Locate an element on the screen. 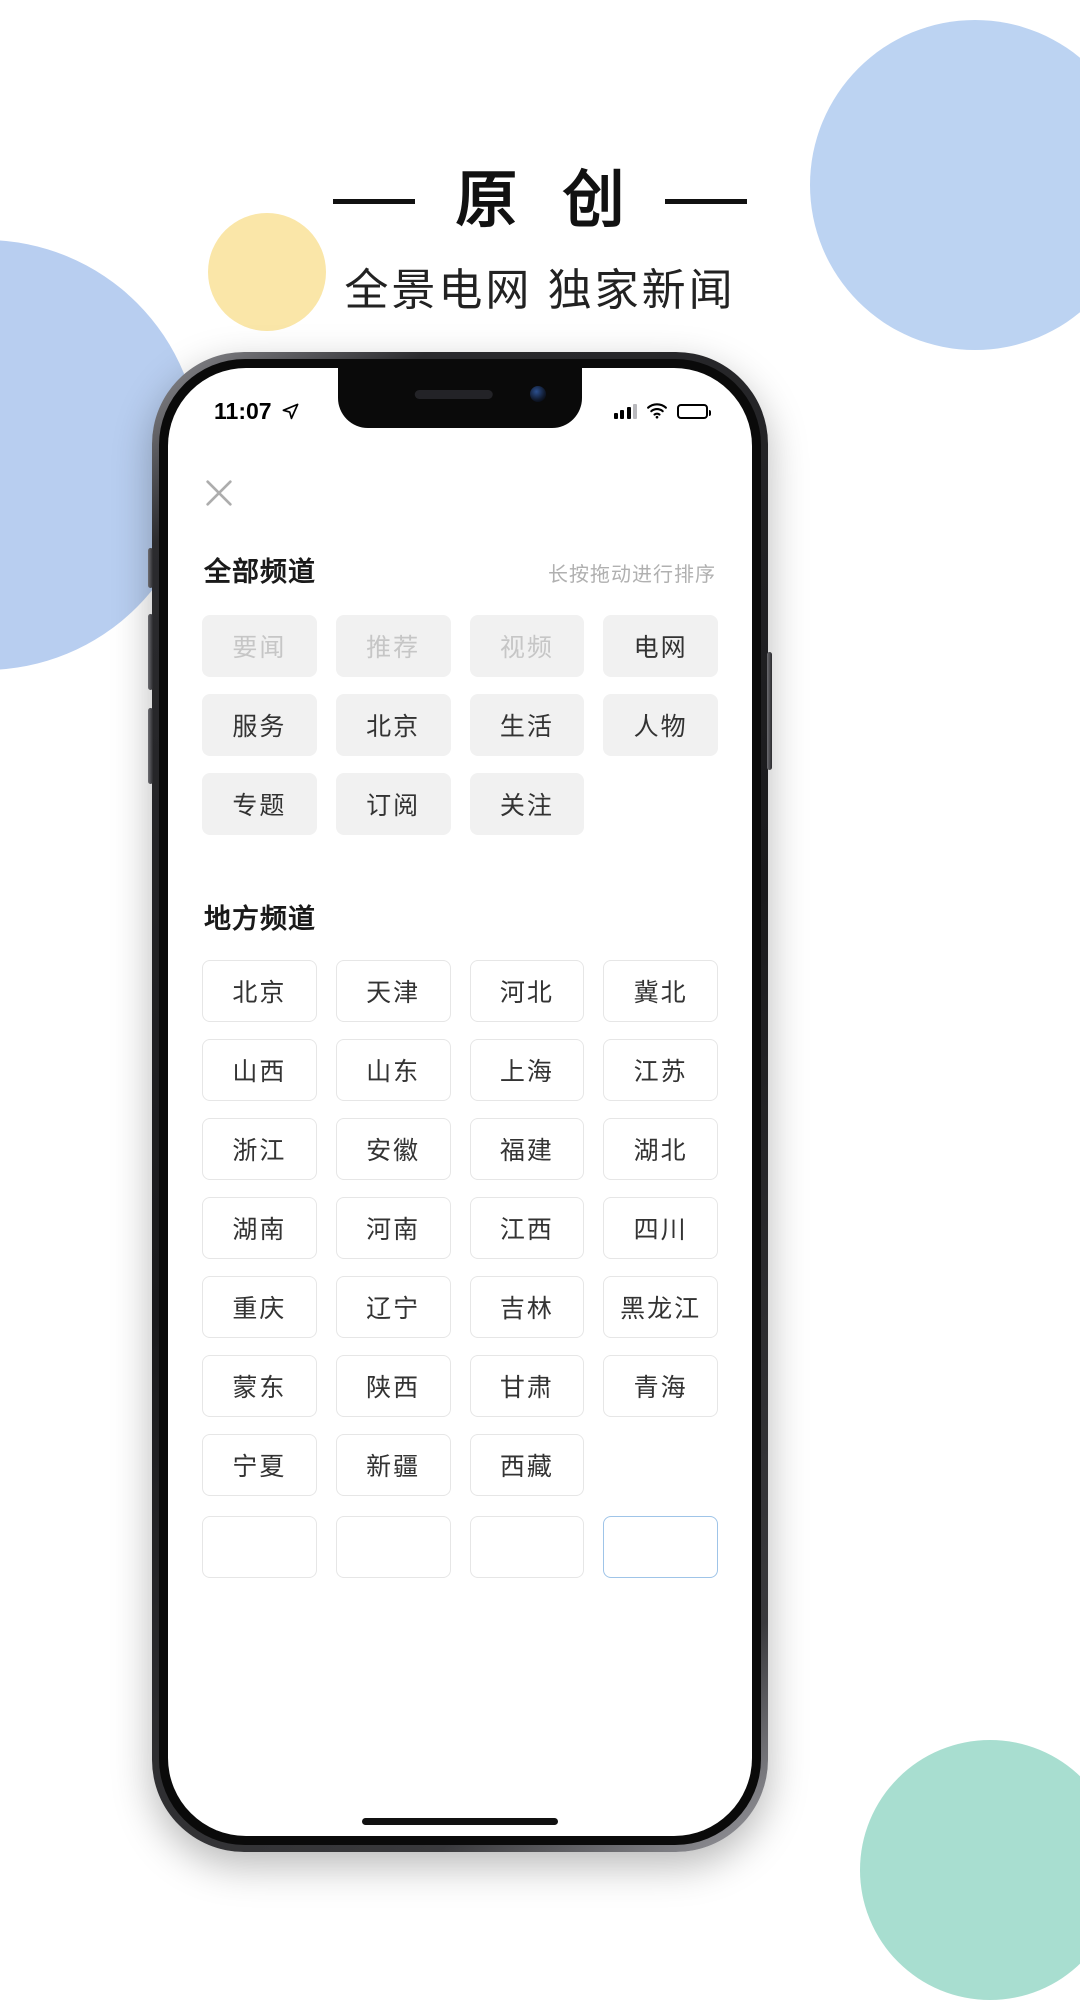  chip-label: 推荐 is located at coordinates (393, 648).